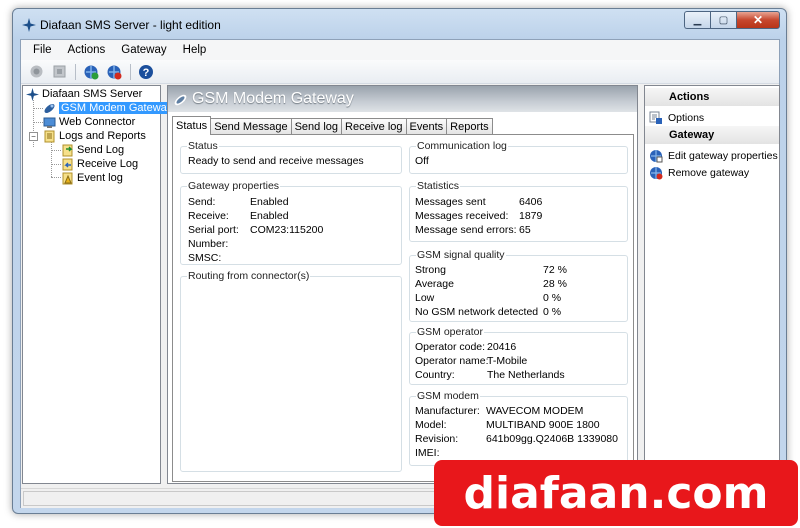 This screenshot has width=800, height=528. Describe the element at coordinates (89, 122) in the screenshot. I see `tree-item-web-connector: Web Connector` at that location.